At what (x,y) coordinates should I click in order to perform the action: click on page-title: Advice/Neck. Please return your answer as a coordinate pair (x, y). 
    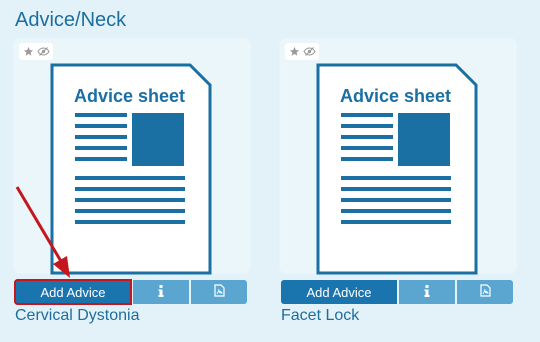
    Looking at the image, I should click on (71, 20).